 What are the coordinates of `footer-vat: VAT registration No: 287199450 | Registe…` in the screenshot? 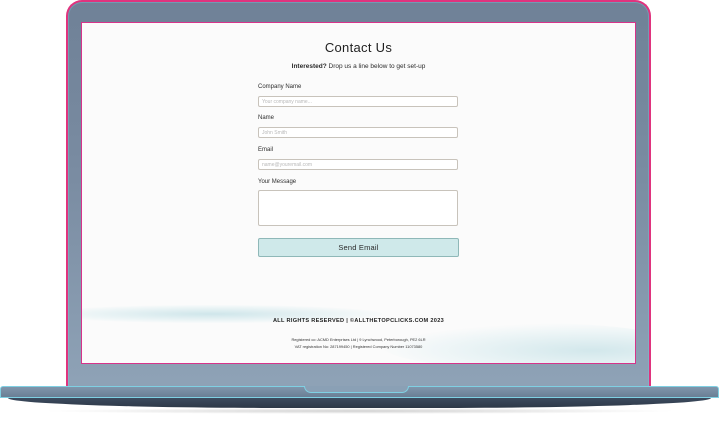 It's located at (358, 346).